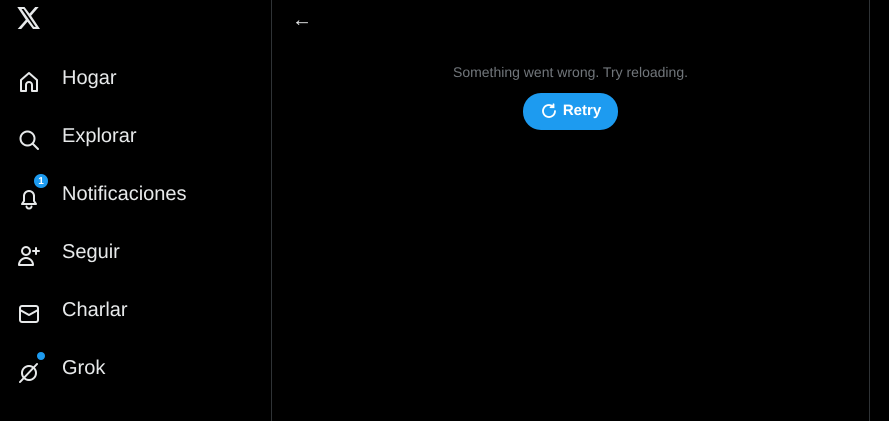 The height and width of the screenshot is (421, 889). What do you see at coordinates (29, 82) in the screenshot?
I see `home-icon` at bounding box center [29, 82].